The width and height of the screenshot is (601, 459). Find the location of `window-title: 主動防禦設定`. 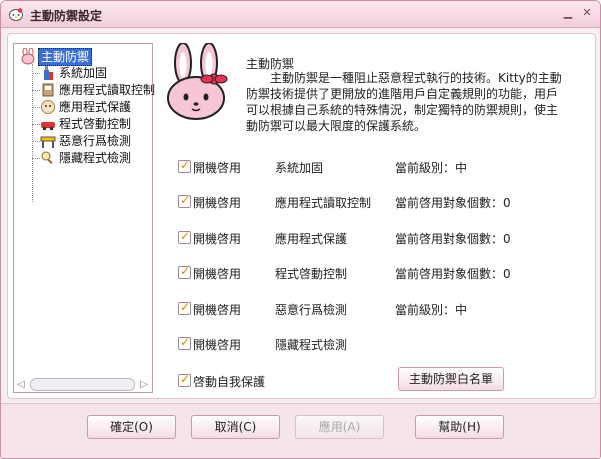

window-title: 主動防禦設定 is located at coordinates (66, 16).